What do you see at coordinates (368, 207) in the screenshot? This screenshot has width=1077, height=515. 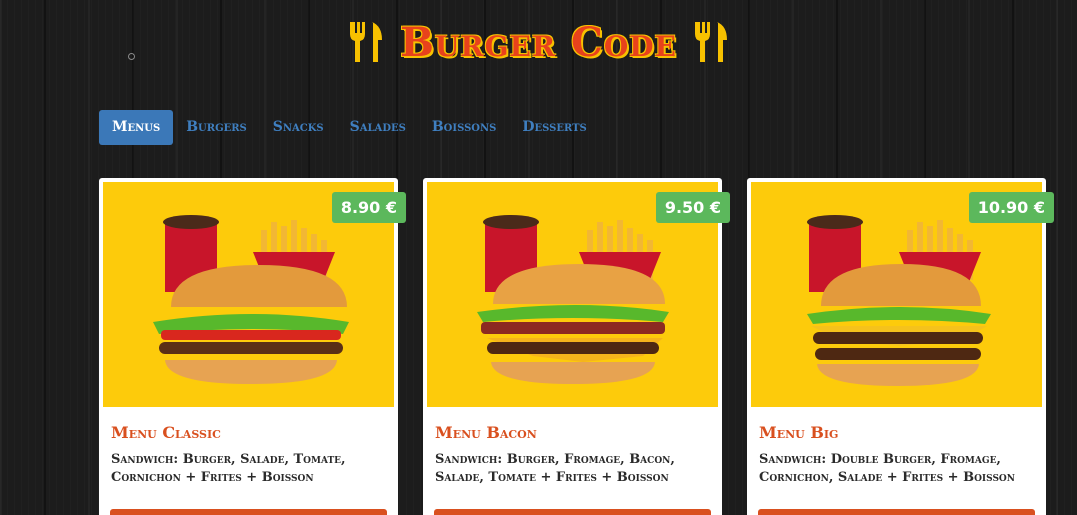 I see `price-badge: 8.90 €` at bounding box center [368, 207].